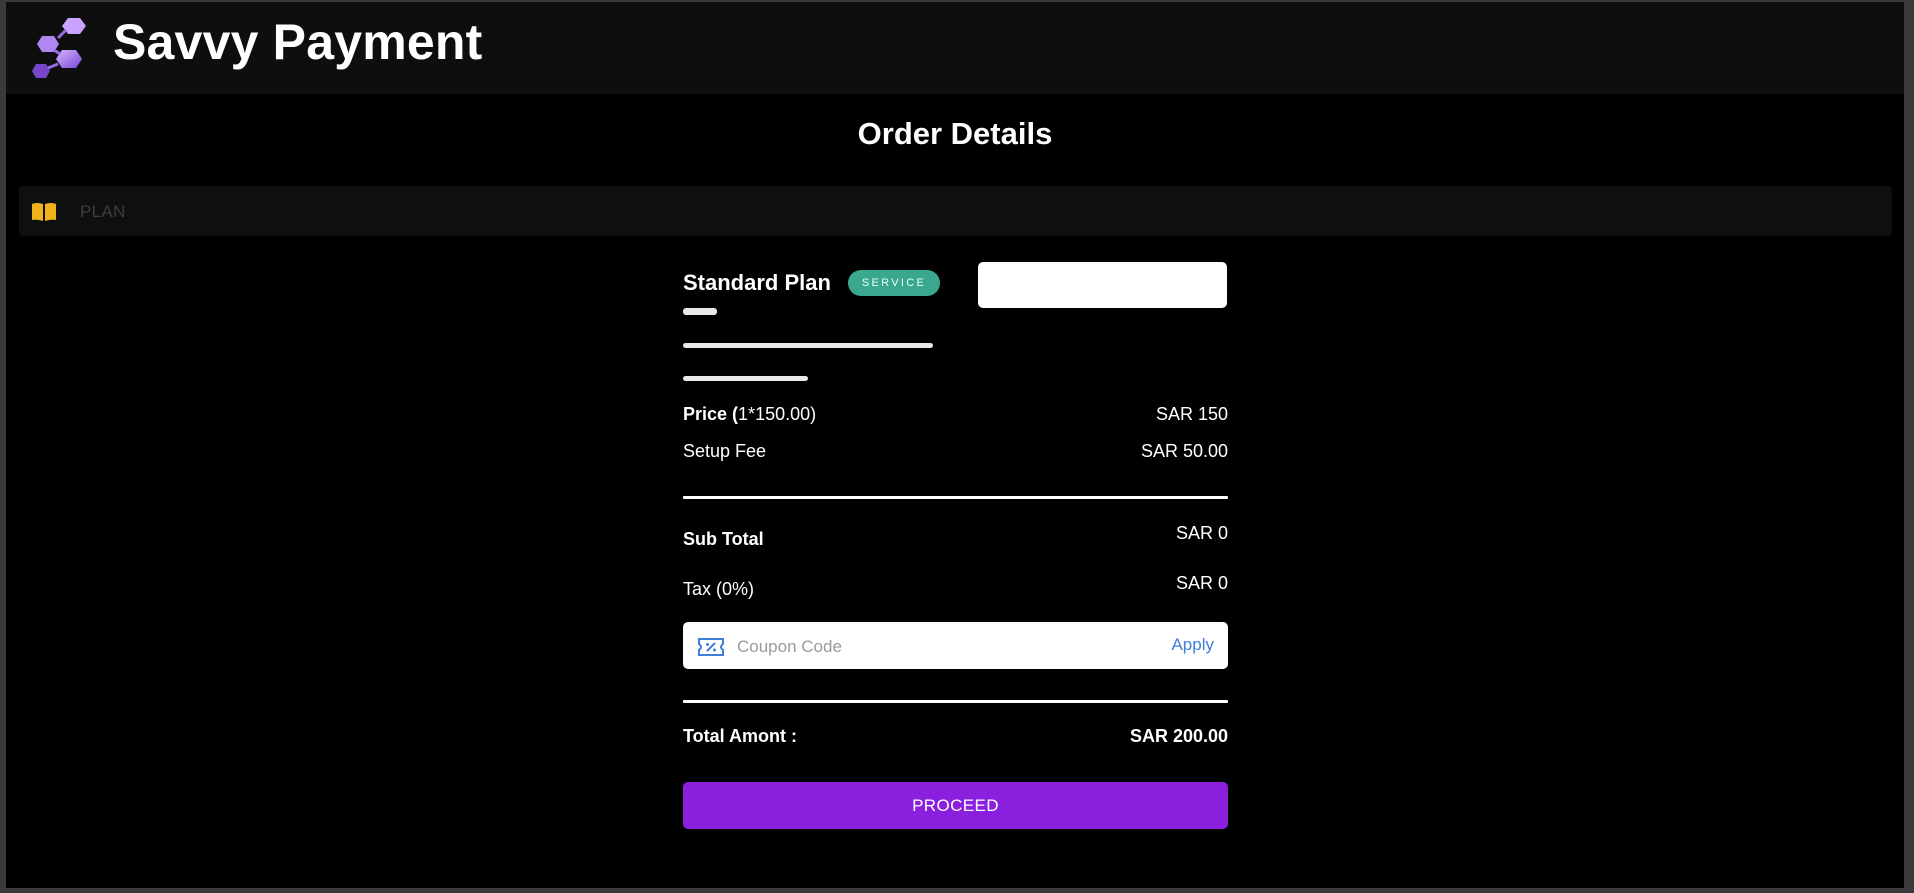  What do you see at coordinates (298, 42) in the screenshot?
I see `brand-name: Savvy Payment` at bounding box center [298, 42].